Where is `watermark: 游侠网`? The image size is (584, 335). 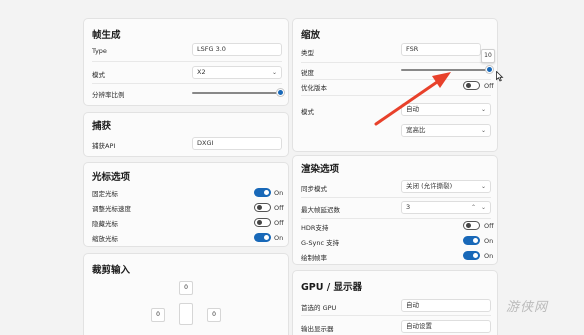
watermark: 游侠网 is located at coordinates (527, 307).